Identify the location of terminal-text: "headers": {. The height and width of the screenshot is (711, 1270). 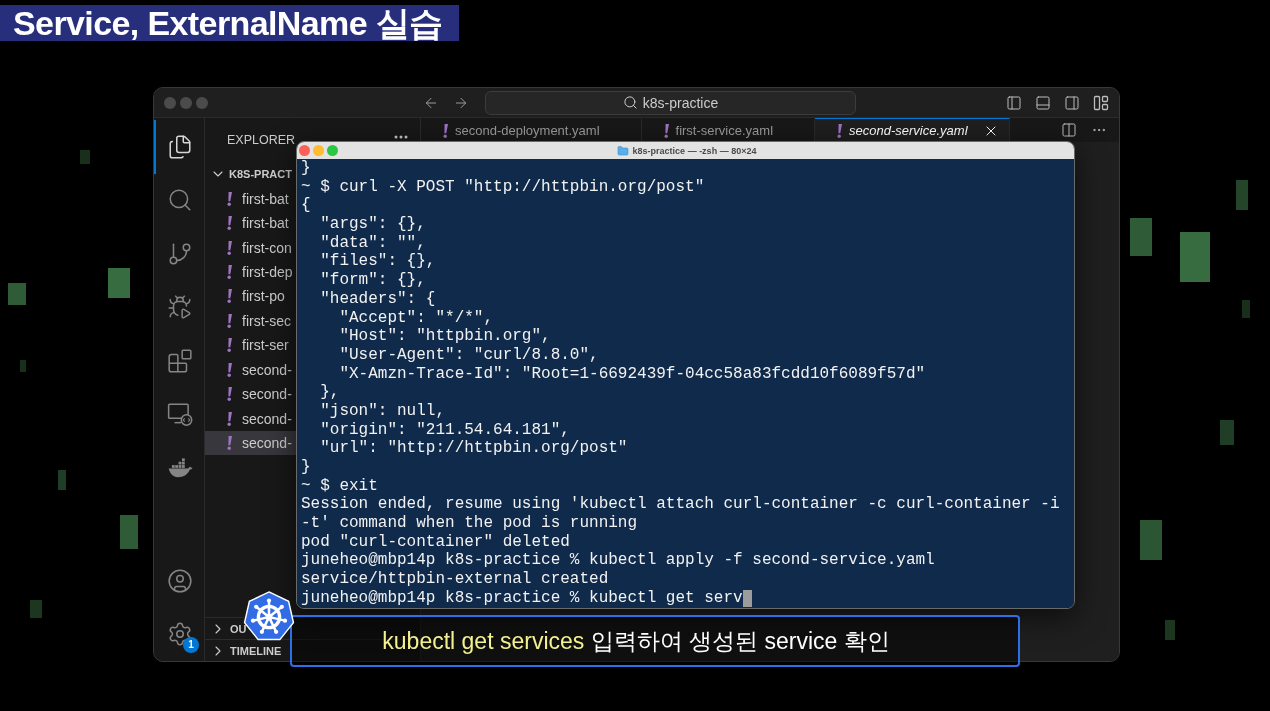
(377, 299).